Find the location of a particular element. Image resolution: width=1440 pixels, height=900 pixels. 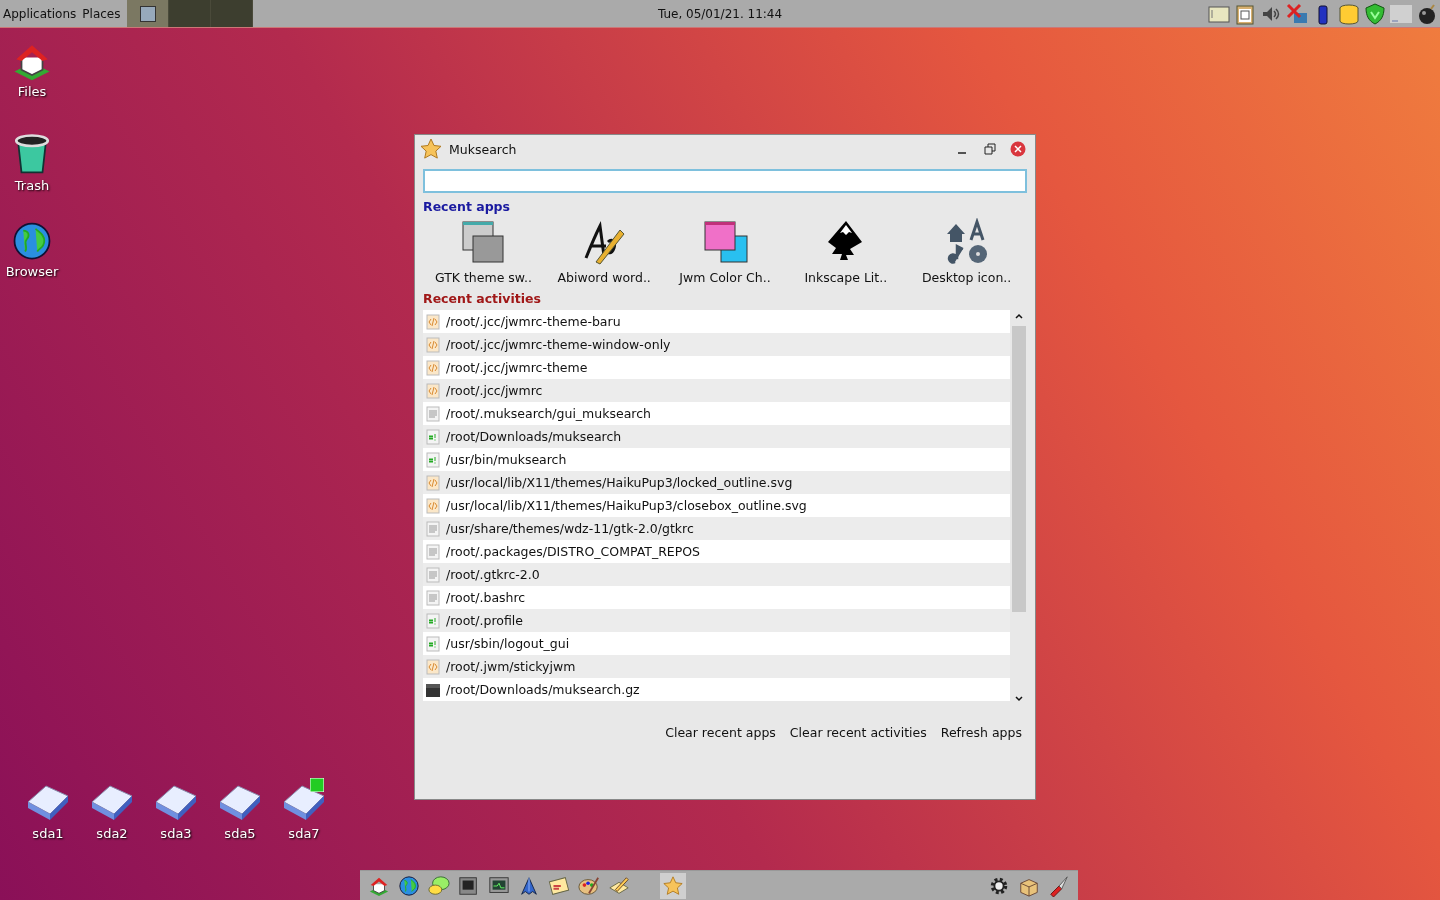

activity-row: /root/.jwm/stickyjwm is located at coordinates (716, 666).